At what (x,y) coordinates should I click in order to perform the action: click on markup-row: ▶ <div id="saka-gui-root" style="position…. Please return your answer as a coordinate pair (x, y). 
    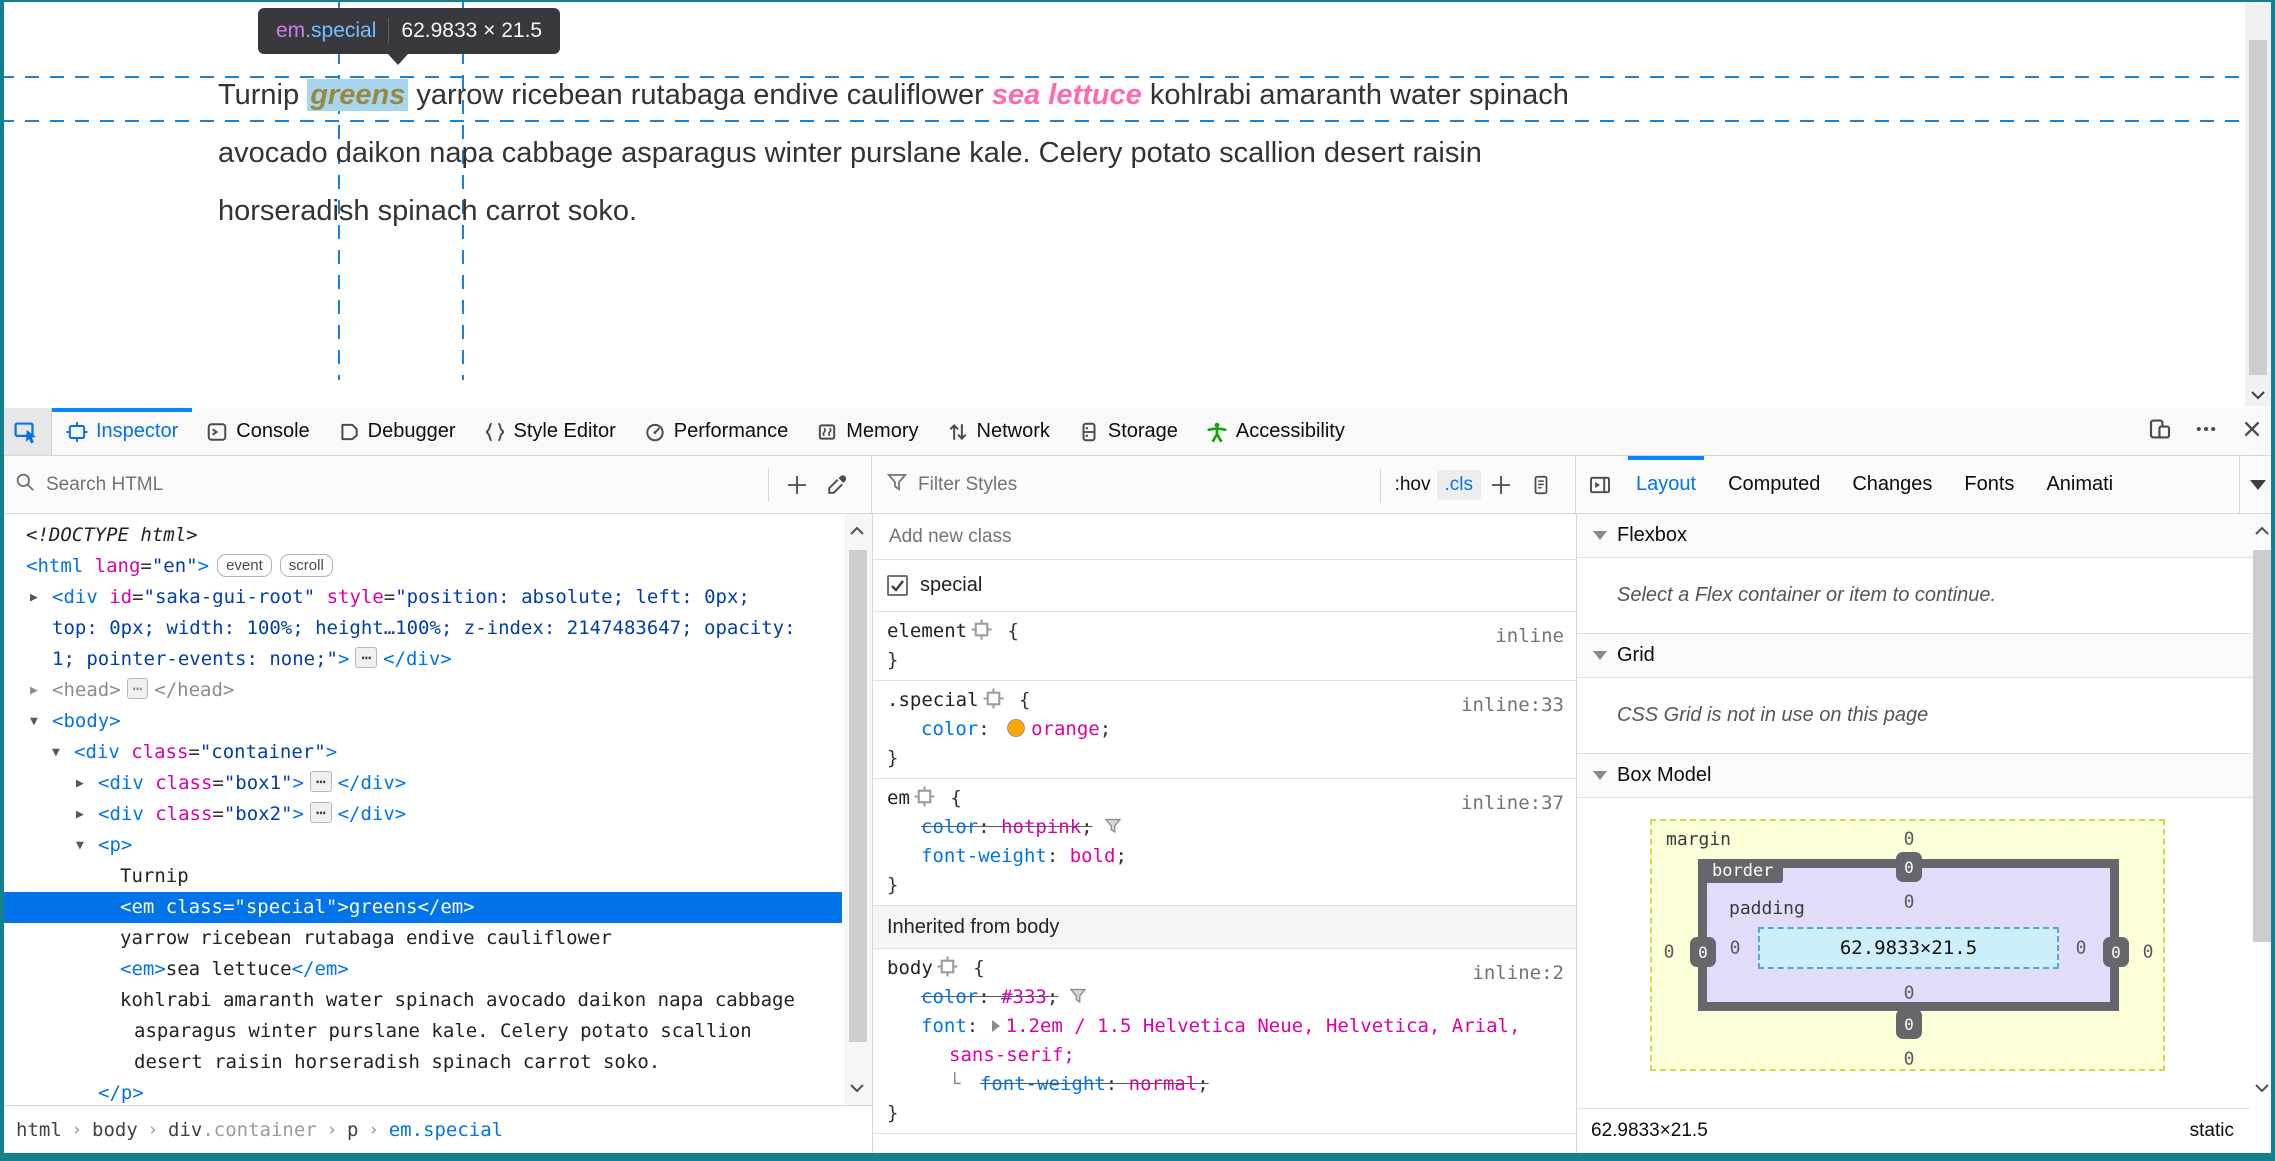
    Looking at the image, I should click on (421, 597).